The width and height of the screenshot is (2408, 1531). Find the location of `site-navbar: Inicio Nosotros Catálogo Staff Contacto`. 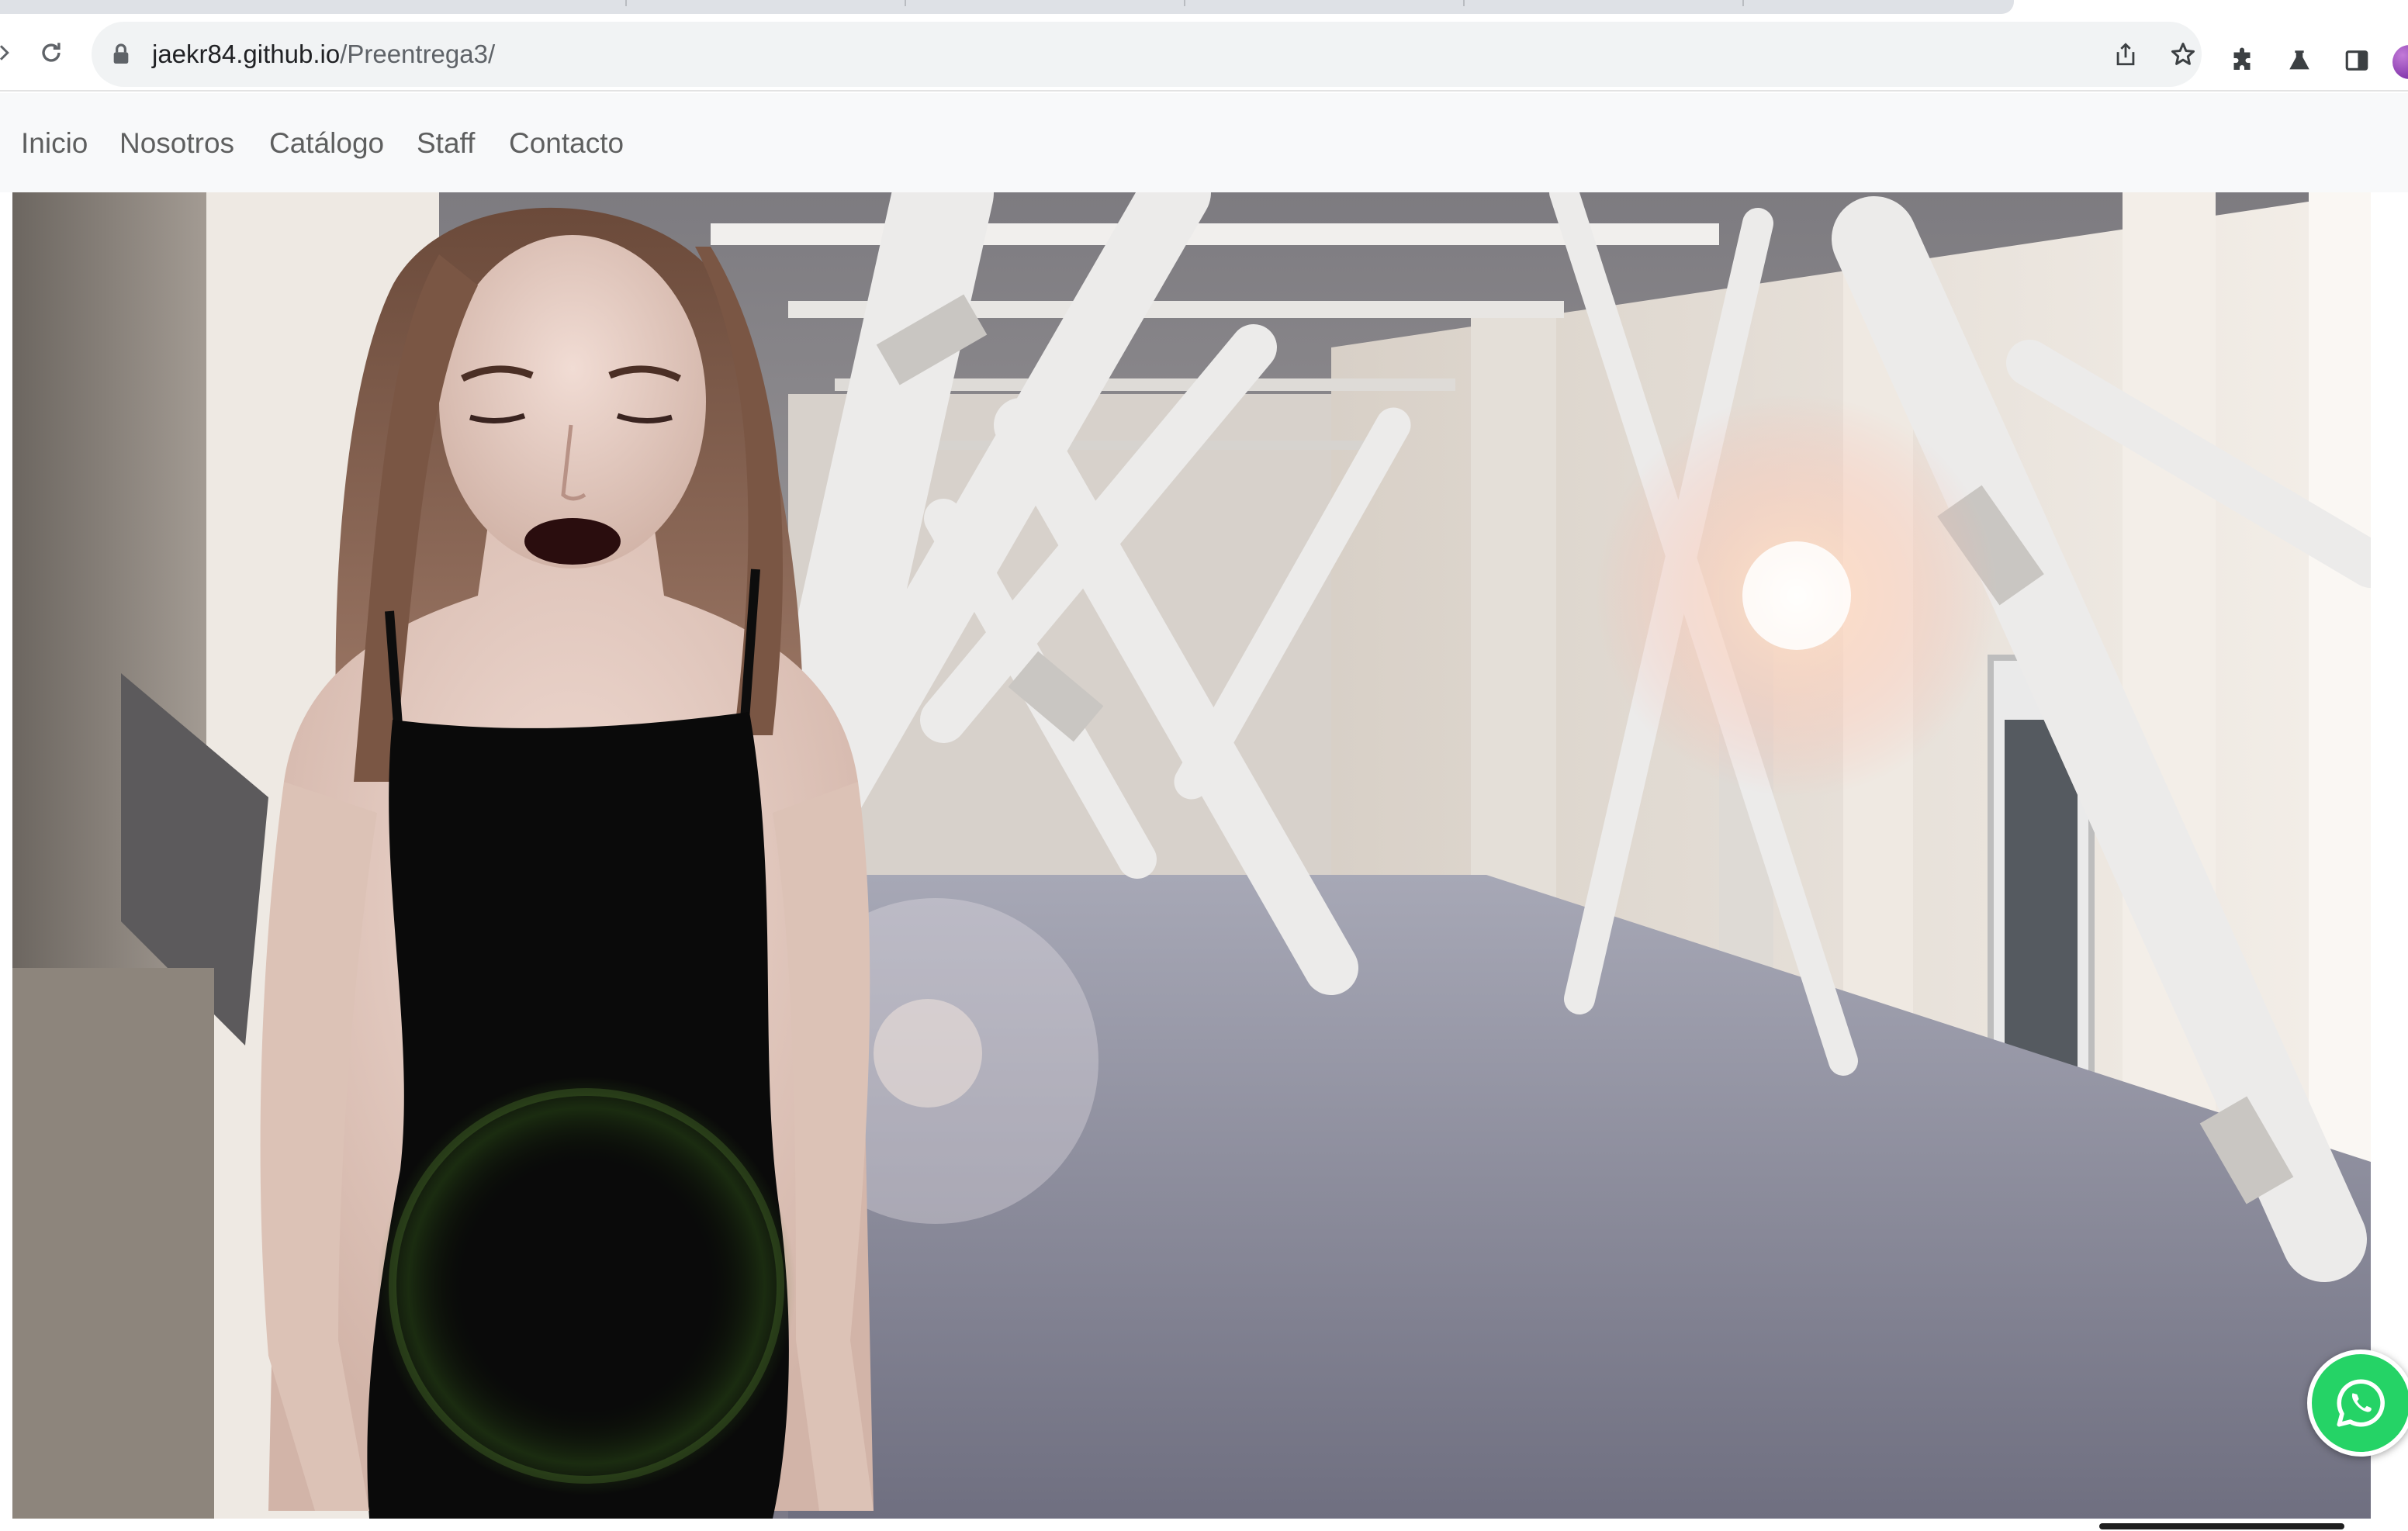

site-navbar: Inicio Nosotros Catálogo Staff Contacto is located at coordinates (1204, 142).